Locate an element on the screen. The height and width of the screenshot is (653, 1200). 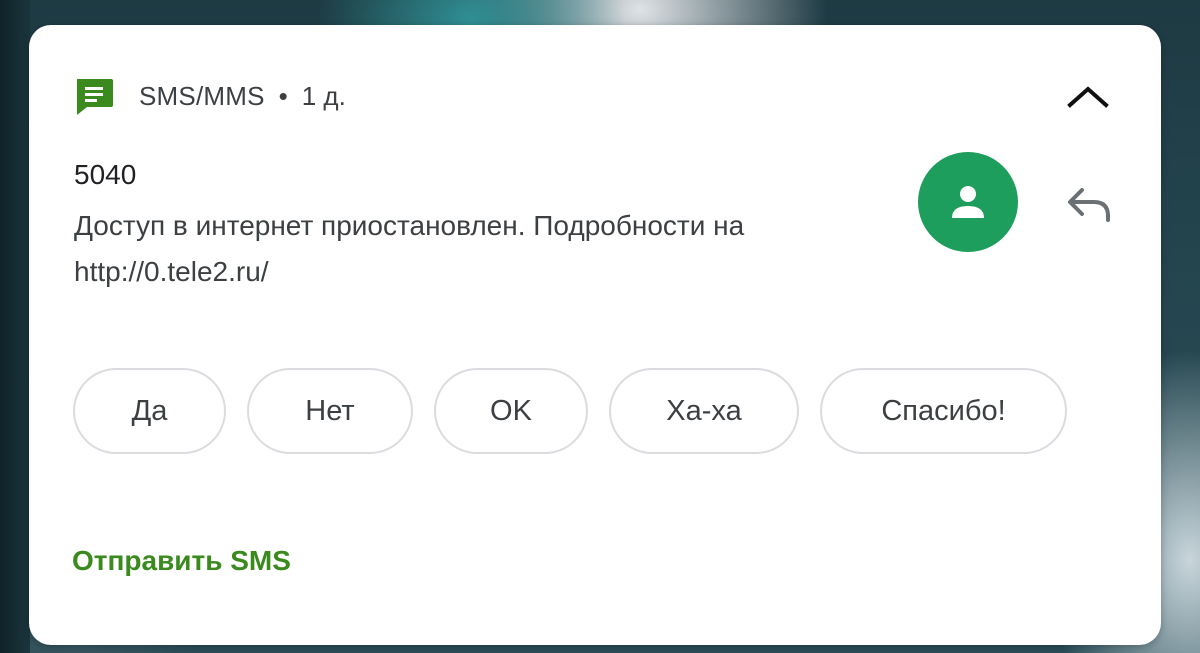
reply-button is located at coordinates (1089, 204).